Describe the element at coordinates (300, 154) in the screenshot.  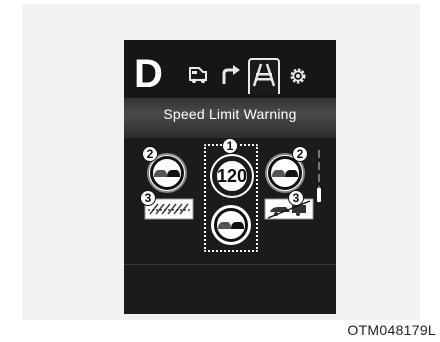
I see `marker-2-right: 2` at that location.